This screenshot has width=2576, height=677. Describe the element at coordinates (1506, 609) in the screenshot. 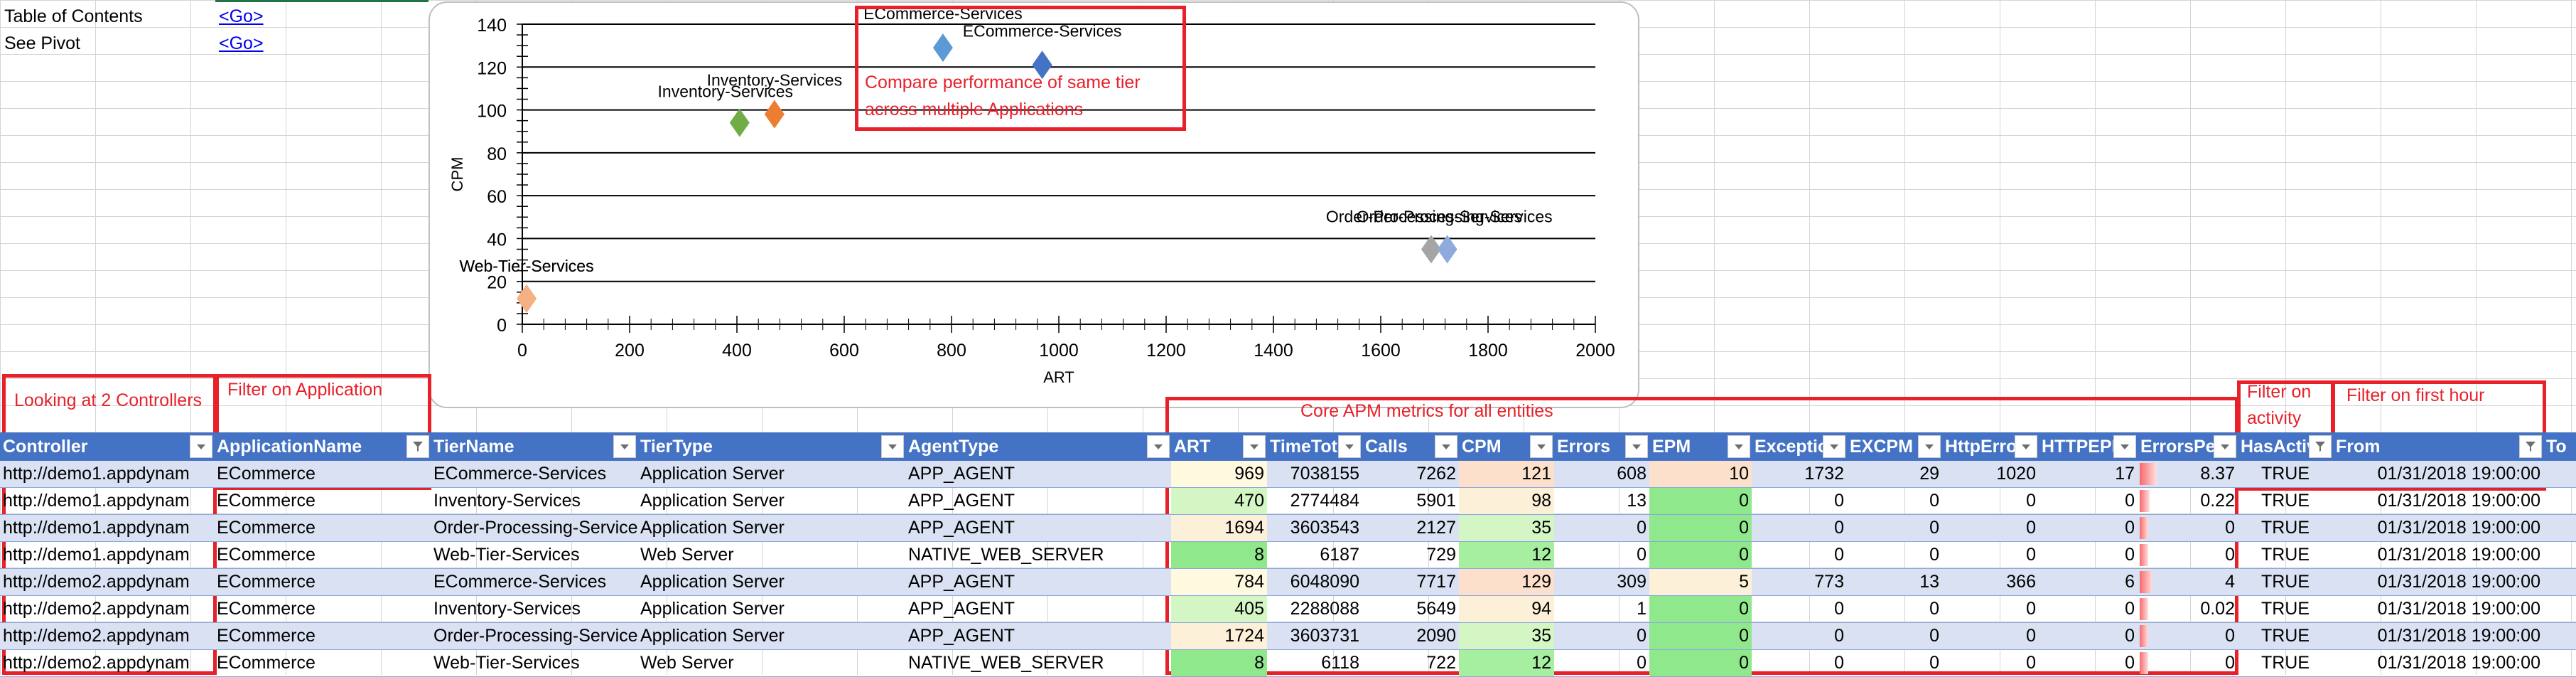

I see `table-cell-cpm: 94` at that location.